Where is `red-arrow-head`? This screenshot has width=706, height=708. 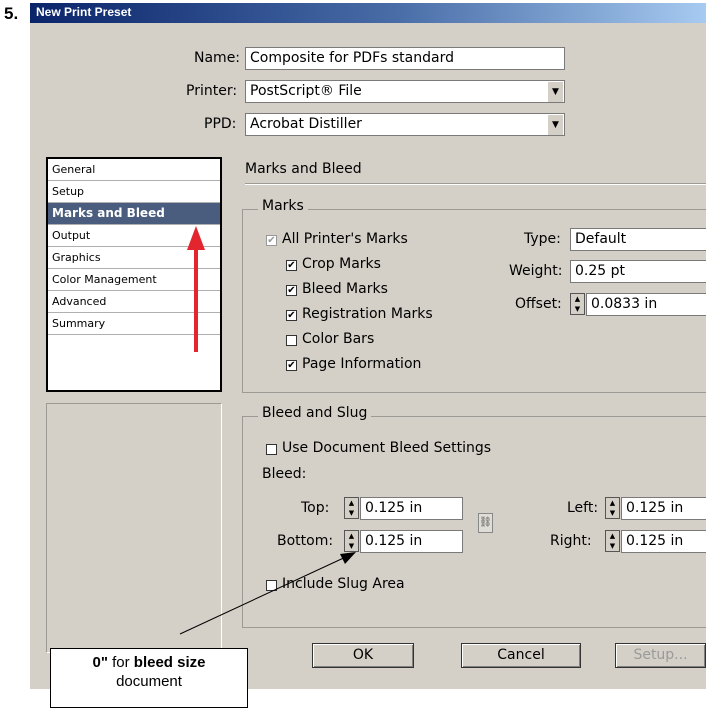
red-arrow-head is located at coordinates (196, 238).